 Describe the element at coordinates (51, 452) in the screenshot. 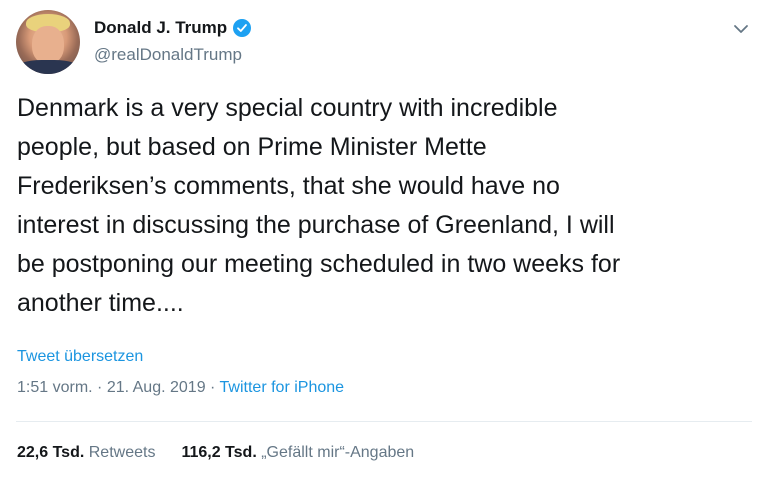

I see `retweets-count: 22,6 Tsd.` at that location.